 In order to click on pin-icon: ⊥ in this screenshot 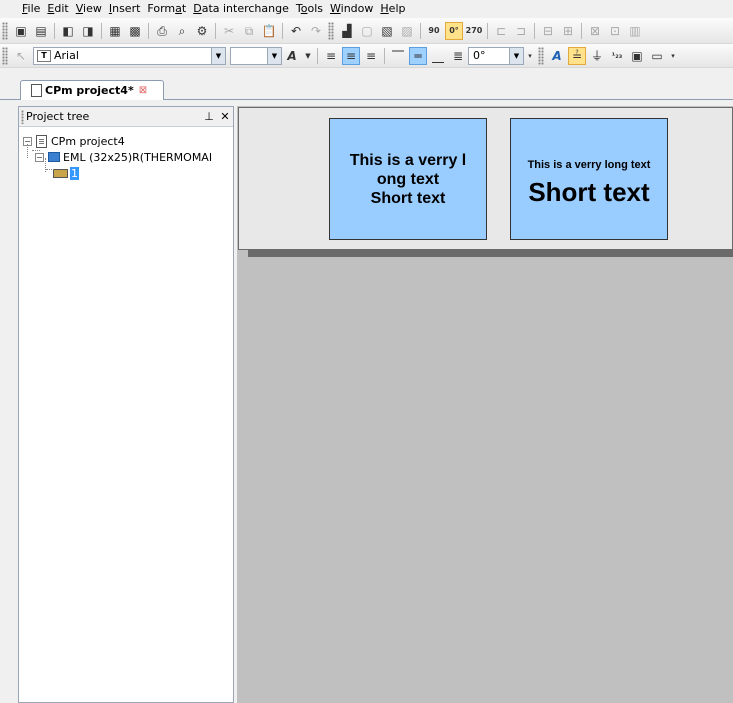, I will do `click(209, 116)`.